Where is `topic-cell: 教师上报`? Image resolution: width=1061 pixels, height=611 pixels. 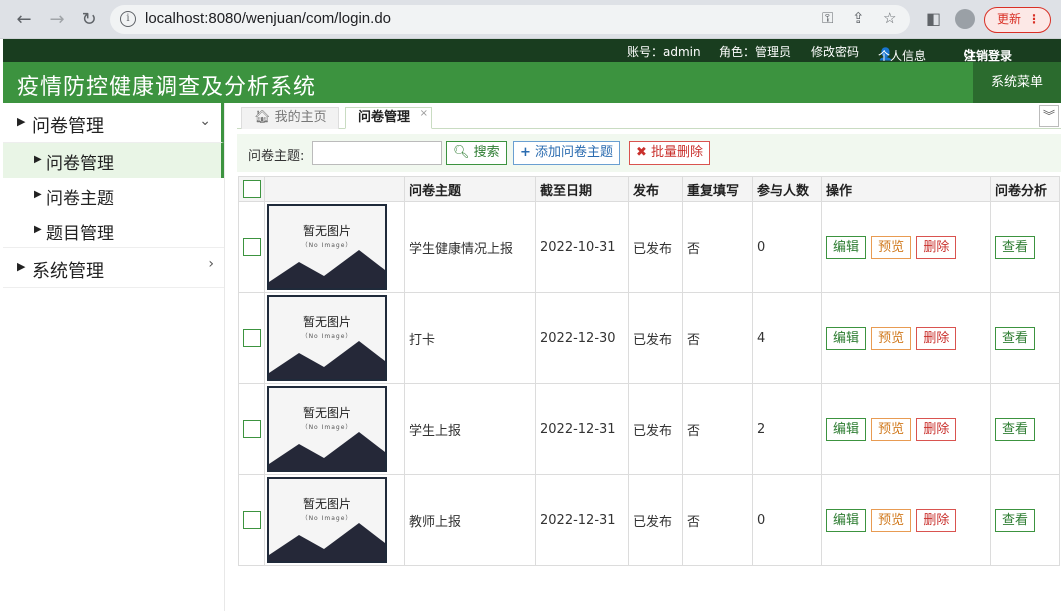 topic-cell: 教师上报 is located at coordinates (470, 520).